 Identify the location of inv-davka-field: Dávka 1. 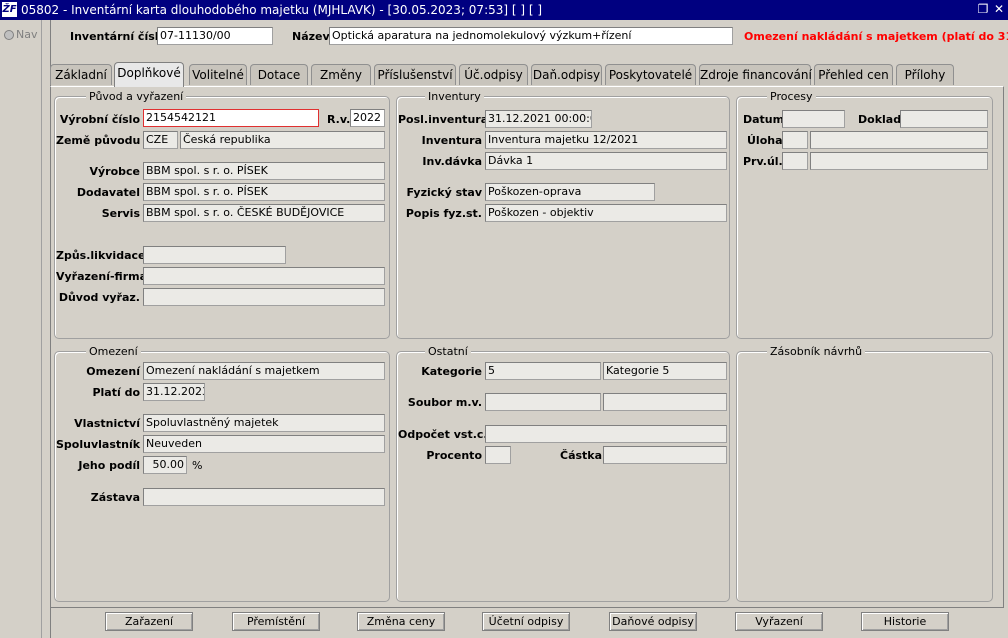
(606, 161).